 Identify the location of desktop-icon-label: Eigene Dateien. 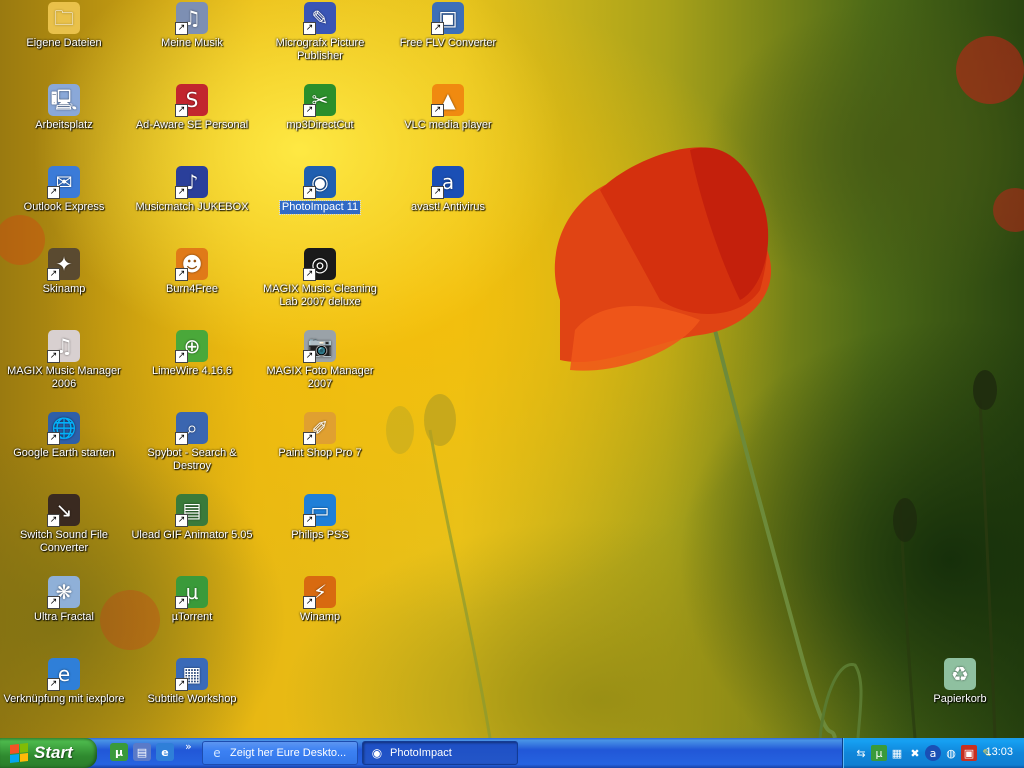
(64, 43).